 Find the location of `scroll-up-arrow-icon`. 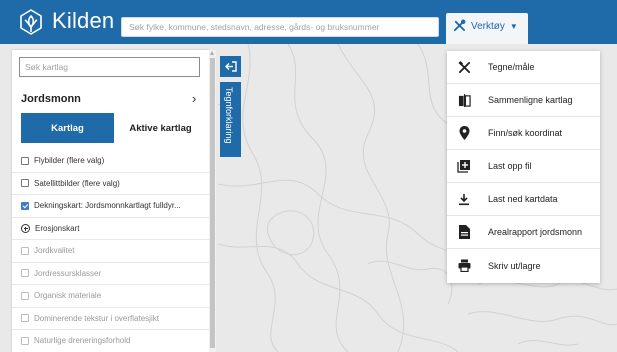

scroll-up-arrow-icon is located at coordinates (212, 53).